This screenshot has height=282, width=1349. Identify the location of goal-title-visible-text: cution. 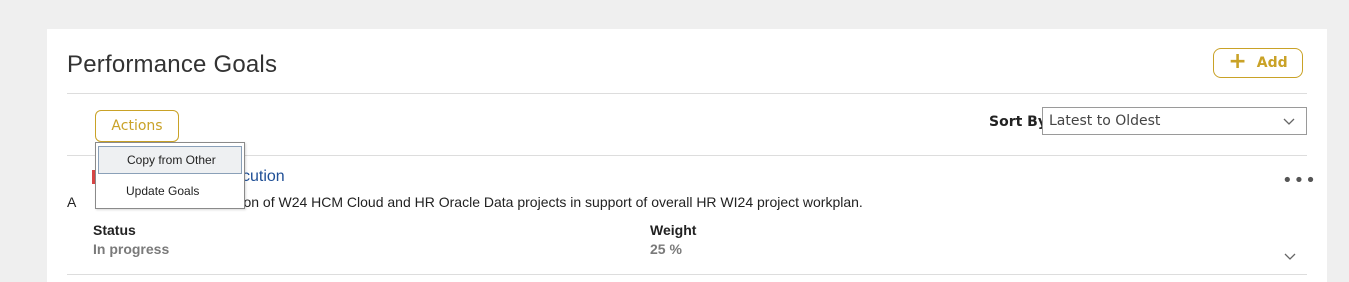
(263, 176).